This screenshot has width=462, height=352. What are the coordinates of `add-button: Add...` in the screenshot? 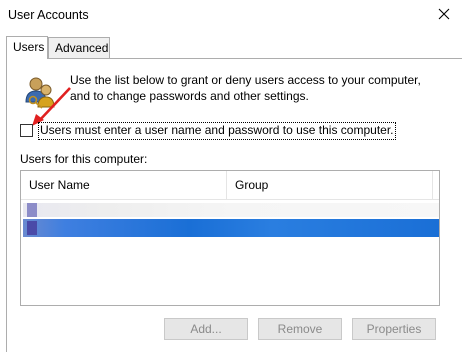 It's located at (206, 329).